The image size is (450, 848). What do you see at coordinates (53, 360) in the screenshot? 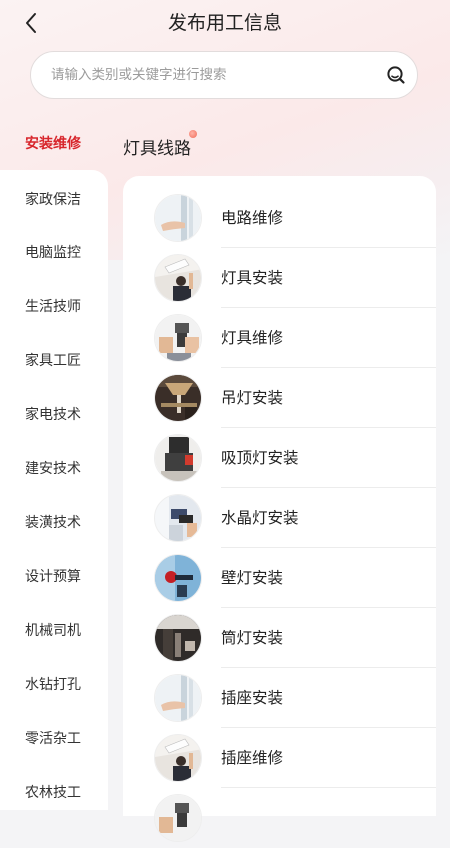
I see `sidebar-item: 家具工匠` at bounding box center [53, 360].